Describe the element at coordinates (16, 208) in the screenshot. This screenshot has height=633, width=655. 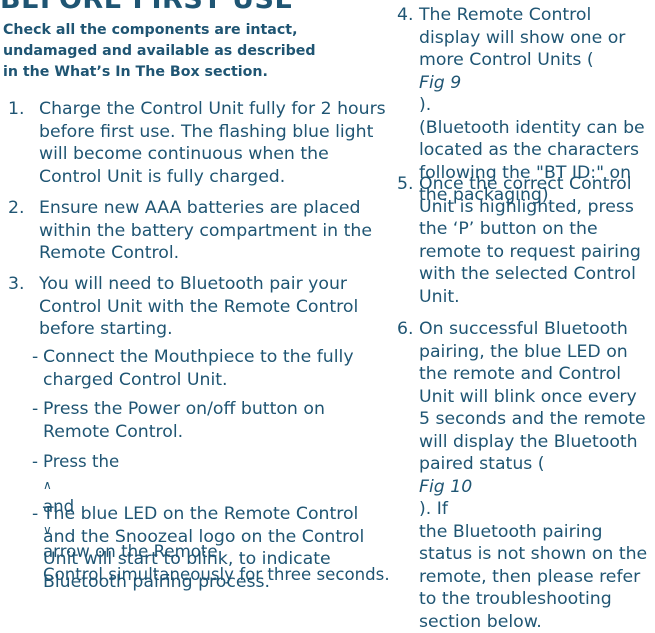
I see `step-number: 2.` at that location.